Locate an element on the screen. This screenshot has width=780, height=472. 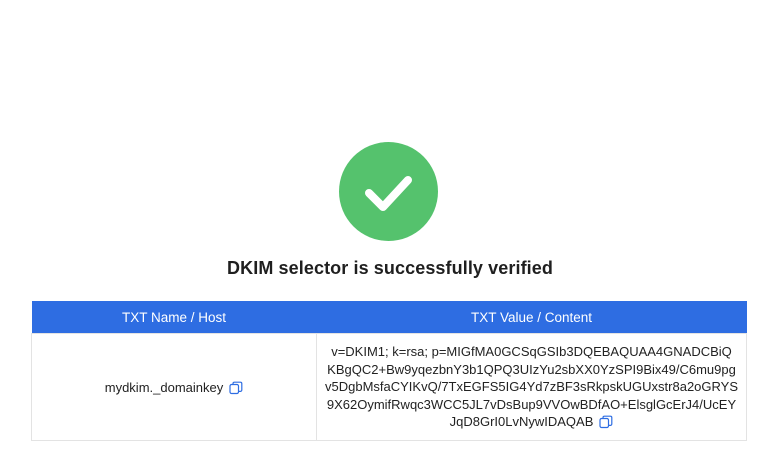
txt-name-cell: mydkim._domainkey is located at coordinates (174, 387).